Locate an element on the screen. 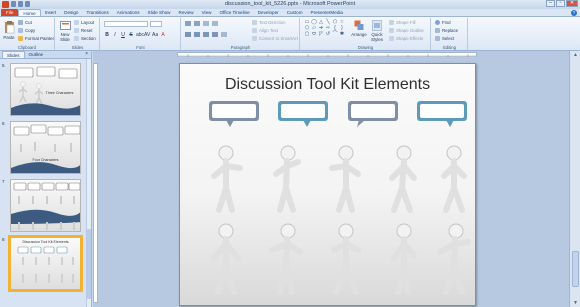 The image size is (580, 307). reset-button: Reset is located at coordinates (83, 30).